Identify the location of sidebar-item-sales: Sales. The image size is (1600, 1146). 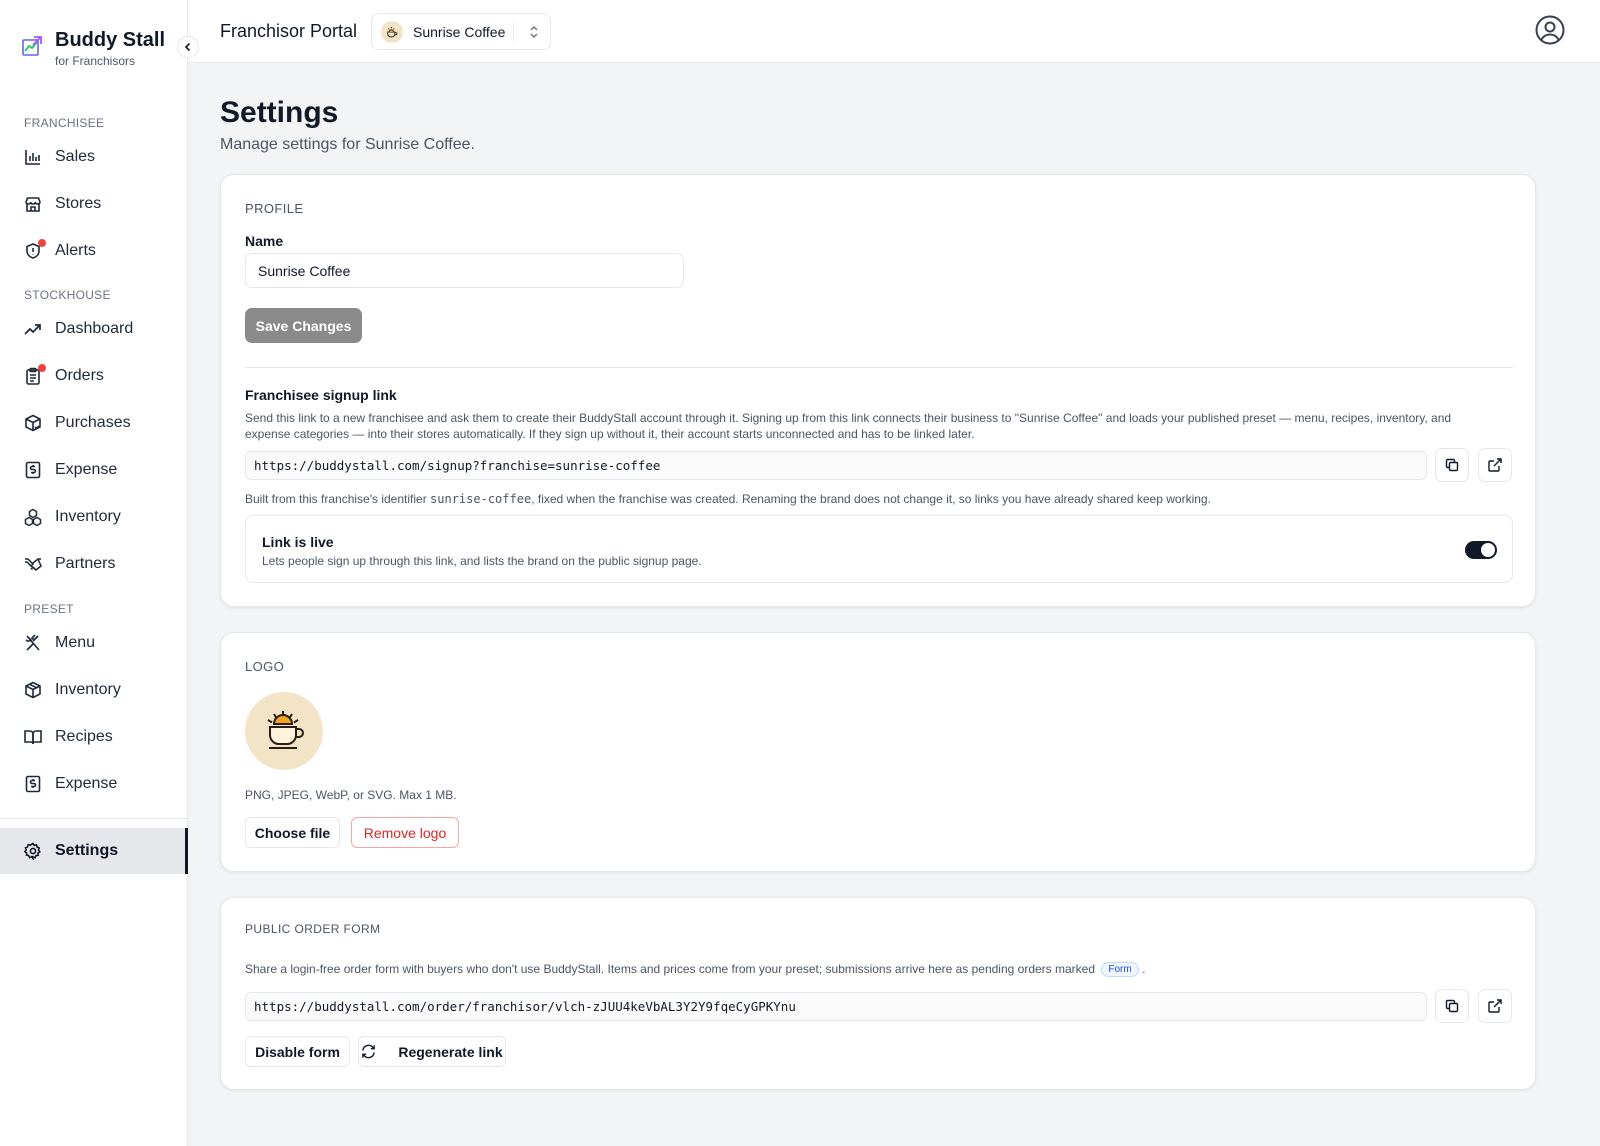
(94, 157).